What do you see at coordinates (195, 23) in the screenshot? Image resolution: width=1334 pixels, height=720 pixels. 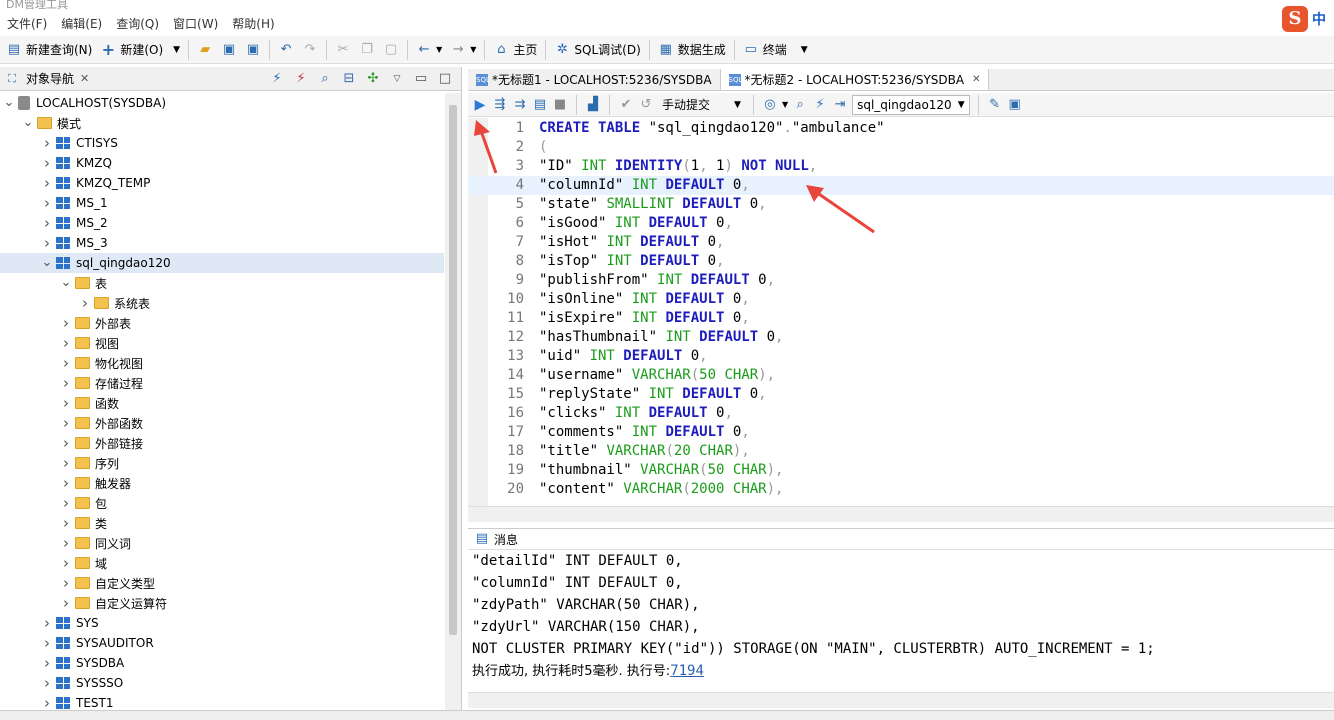 I see `menu-item: 窗口(W)` at bounding box center [195, 23].